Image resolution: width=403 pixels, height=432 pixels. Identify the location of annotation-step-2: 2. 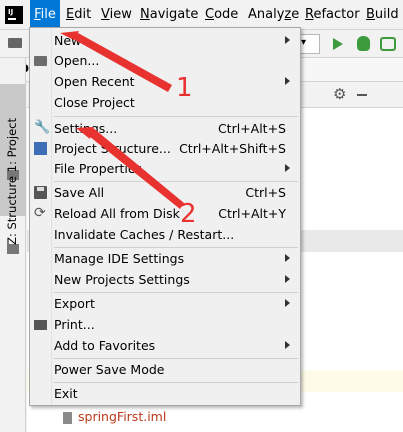
(188, 214).